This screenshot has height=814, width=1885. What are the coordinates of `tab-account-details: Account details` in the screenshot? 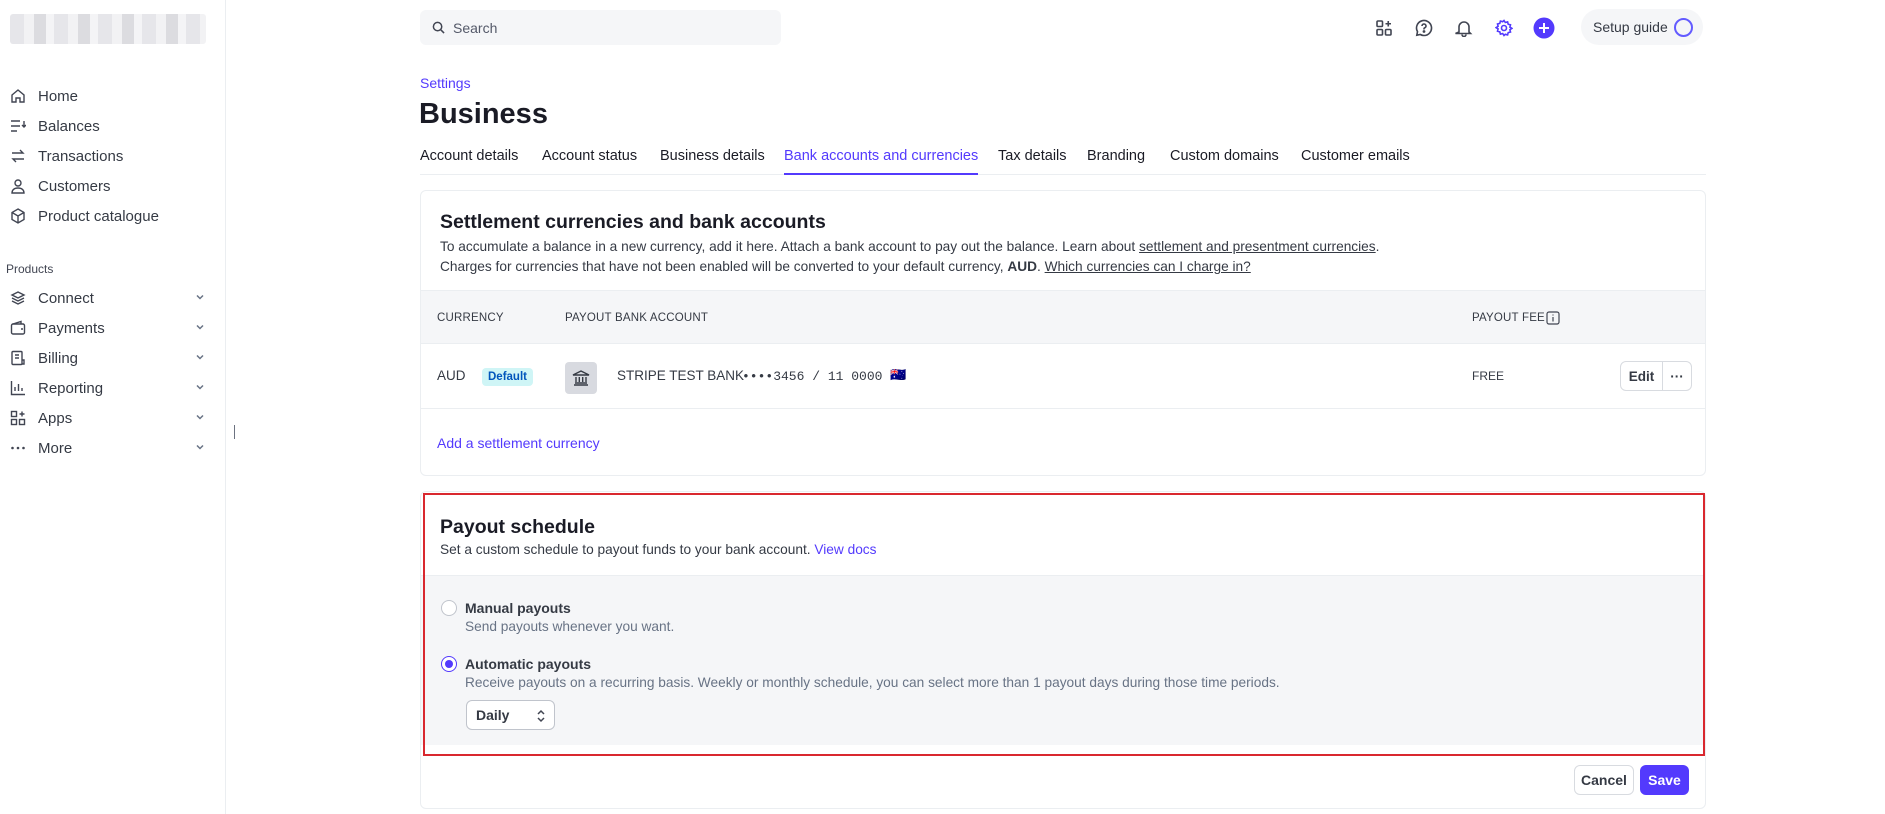 It's located at (469, 161).